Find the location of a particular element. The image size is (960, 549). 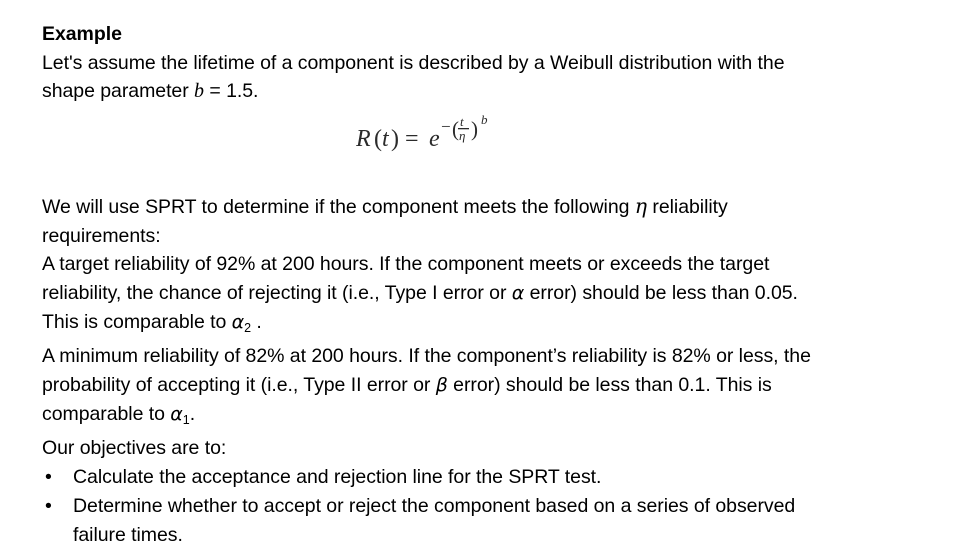

body-line-8-prefix: comparable to is located at coordinates (106, 413).